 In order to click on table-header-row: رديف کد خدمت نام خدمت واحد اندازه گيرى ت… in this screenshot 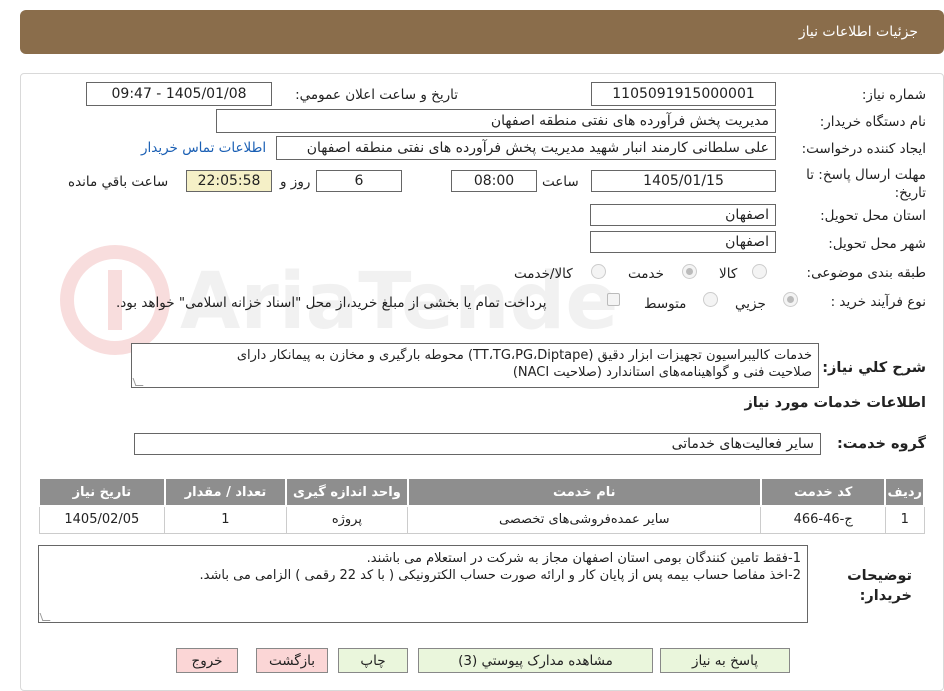, I will do `click(481, 492)`.